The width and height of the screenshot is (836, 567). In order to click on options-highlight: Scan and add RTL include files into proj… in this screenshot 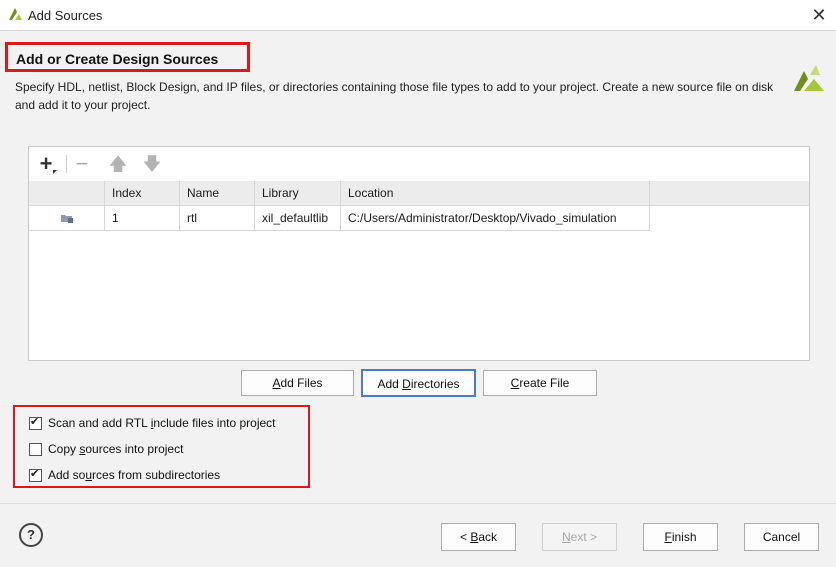, I will do `click(161, 446)`.